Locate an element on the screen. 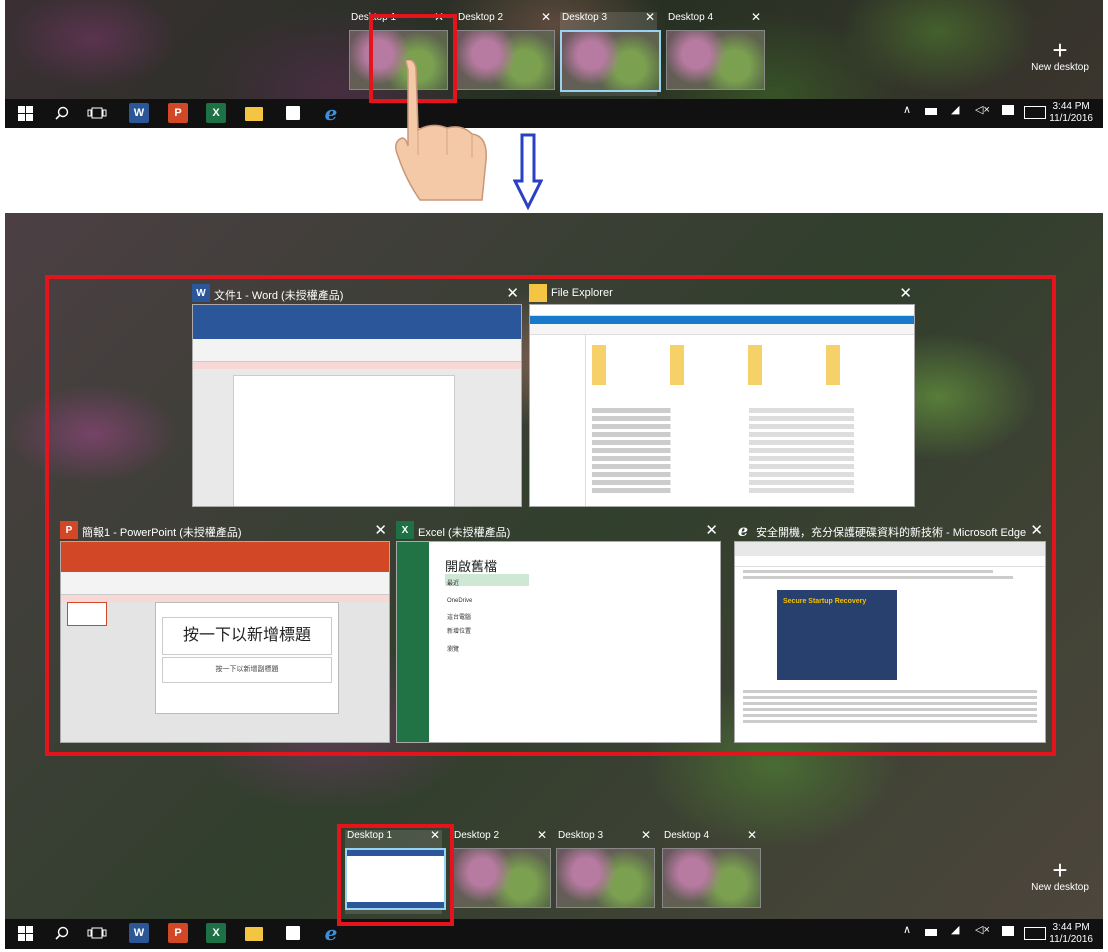  desktop-tab-2: Desktop 2 ✕ is located at coordinates (501, 871).